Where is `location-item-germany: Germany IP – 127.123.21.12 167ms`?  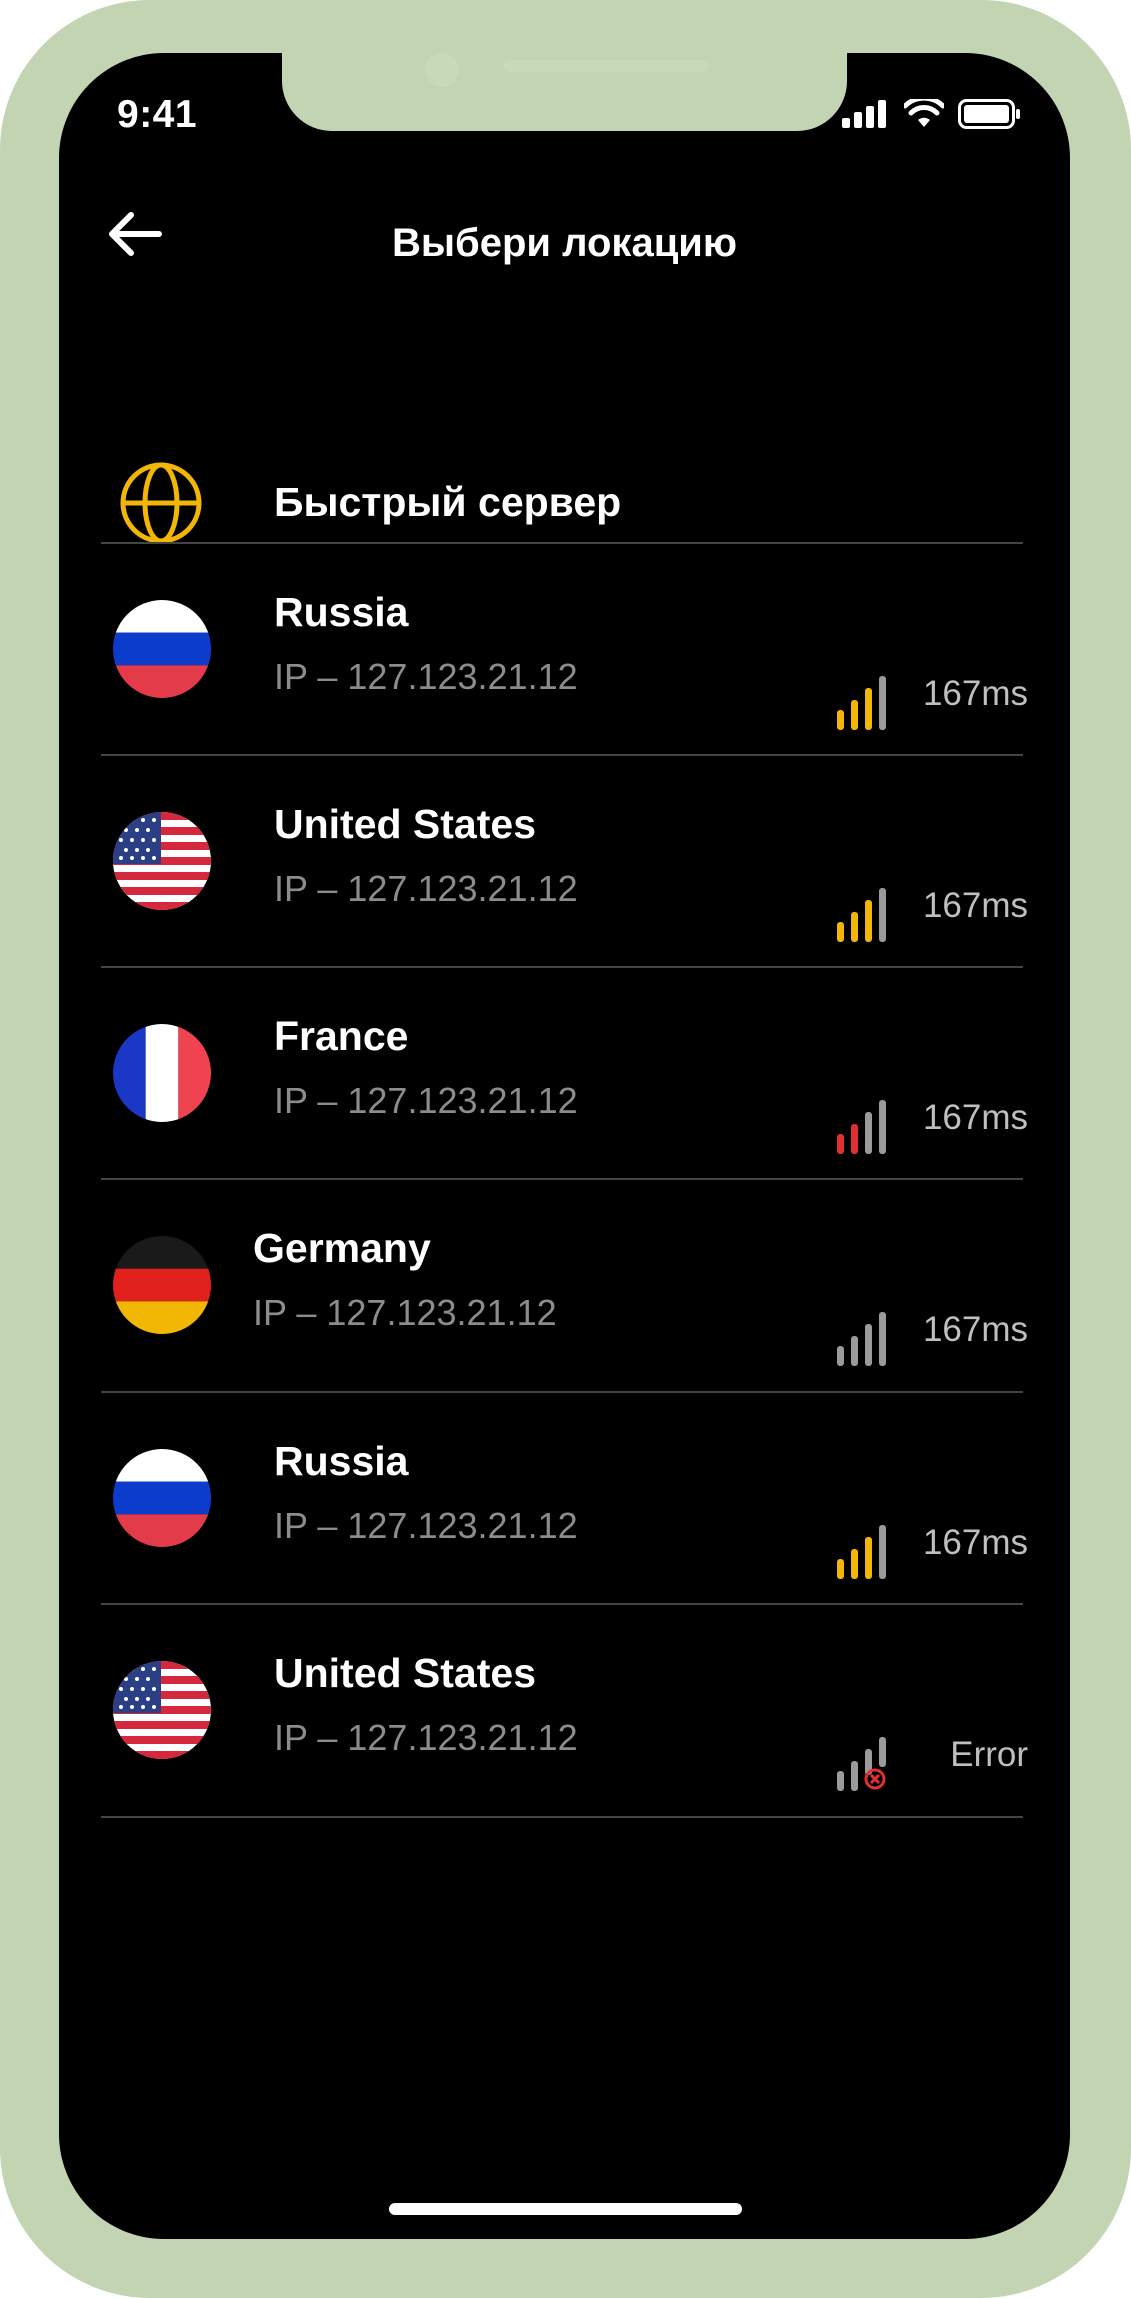
location-item-germany: Germany IP – 127.123.21.12 167ms is located at coordinates (564, 1286).